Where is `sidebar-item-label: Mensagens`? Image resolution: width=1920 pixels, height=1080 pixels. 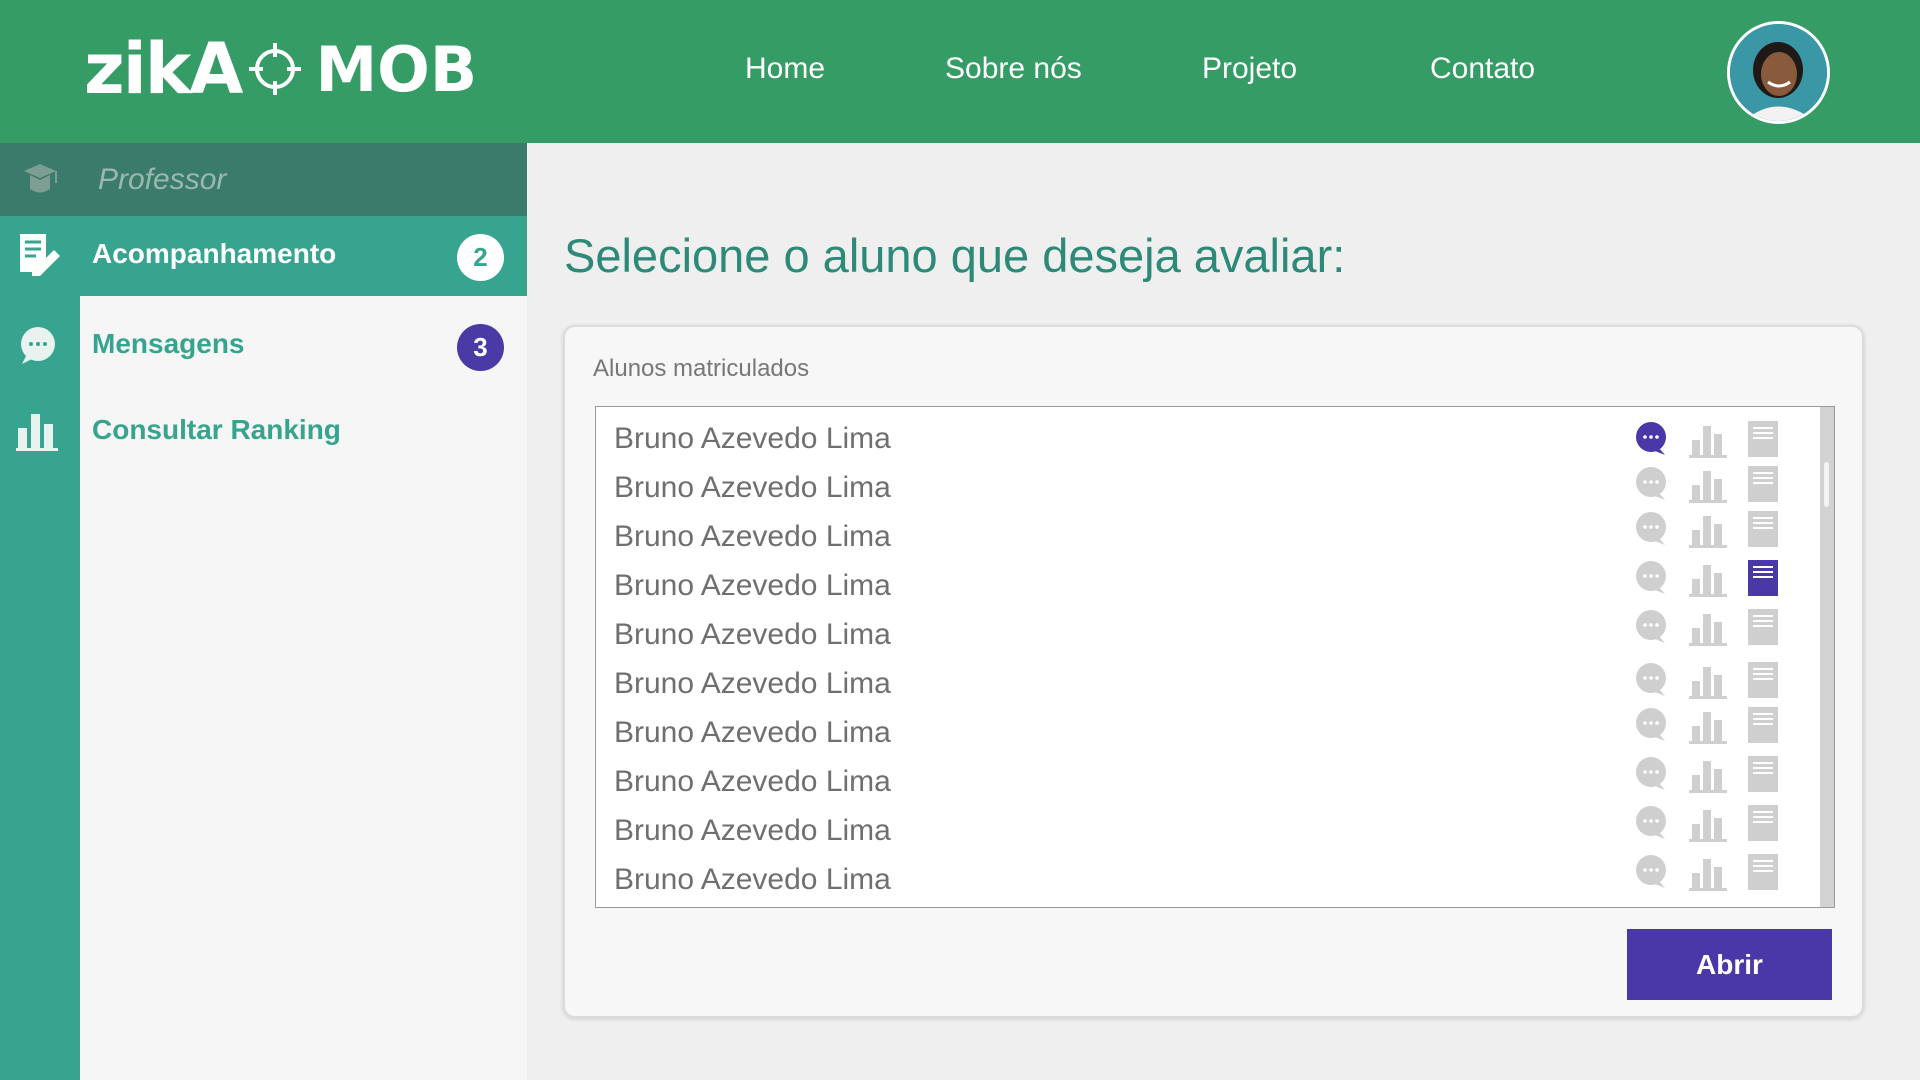
sidebar-item-label: Mensagens is located at coordinates (168, 343).